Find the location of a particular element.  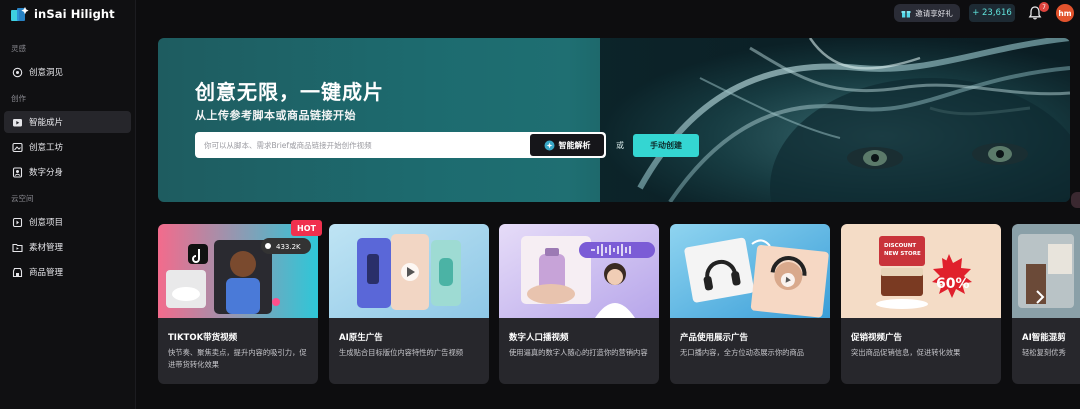

invite-button: 邀请享好礼 is located at coordinates (927, 13).